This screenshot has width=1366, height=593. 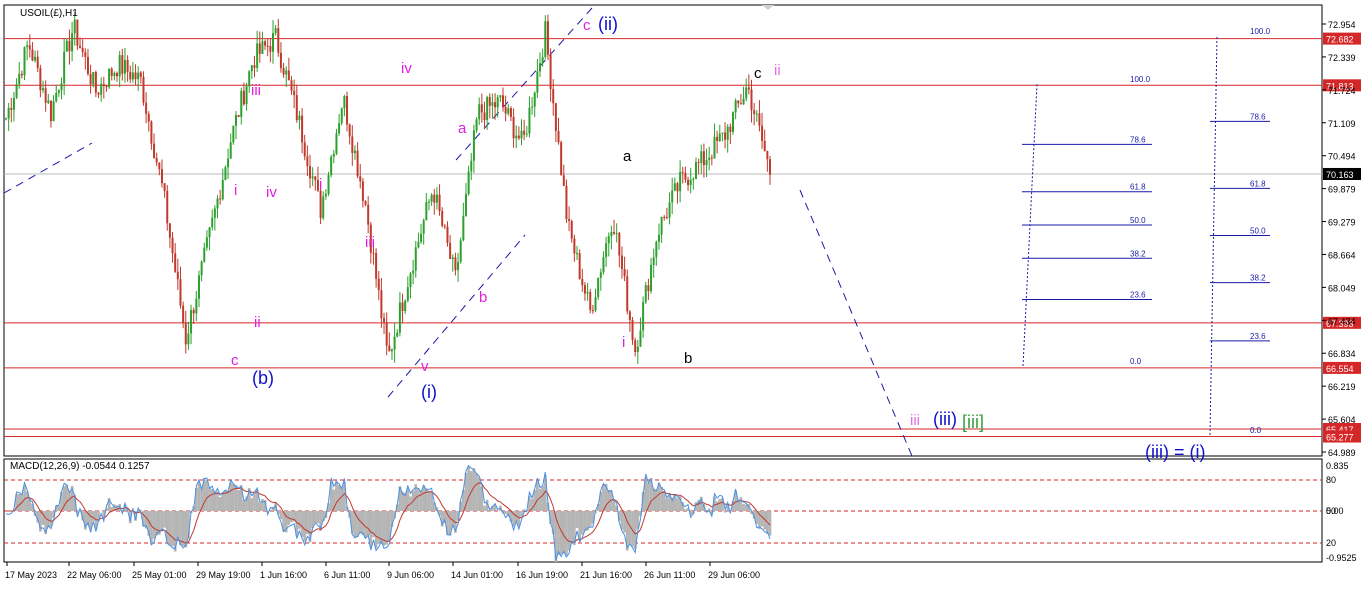 What do you see at coordinates (159, 575) in the screenshot?
I see `time-label: 25 May 01:00` at bounding box center [159, 575].